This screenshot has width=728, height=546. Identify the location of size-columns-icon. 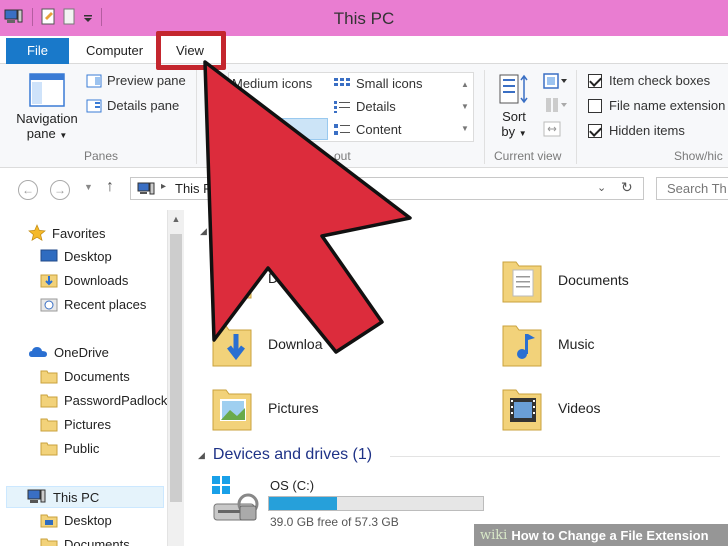
(553, 129).